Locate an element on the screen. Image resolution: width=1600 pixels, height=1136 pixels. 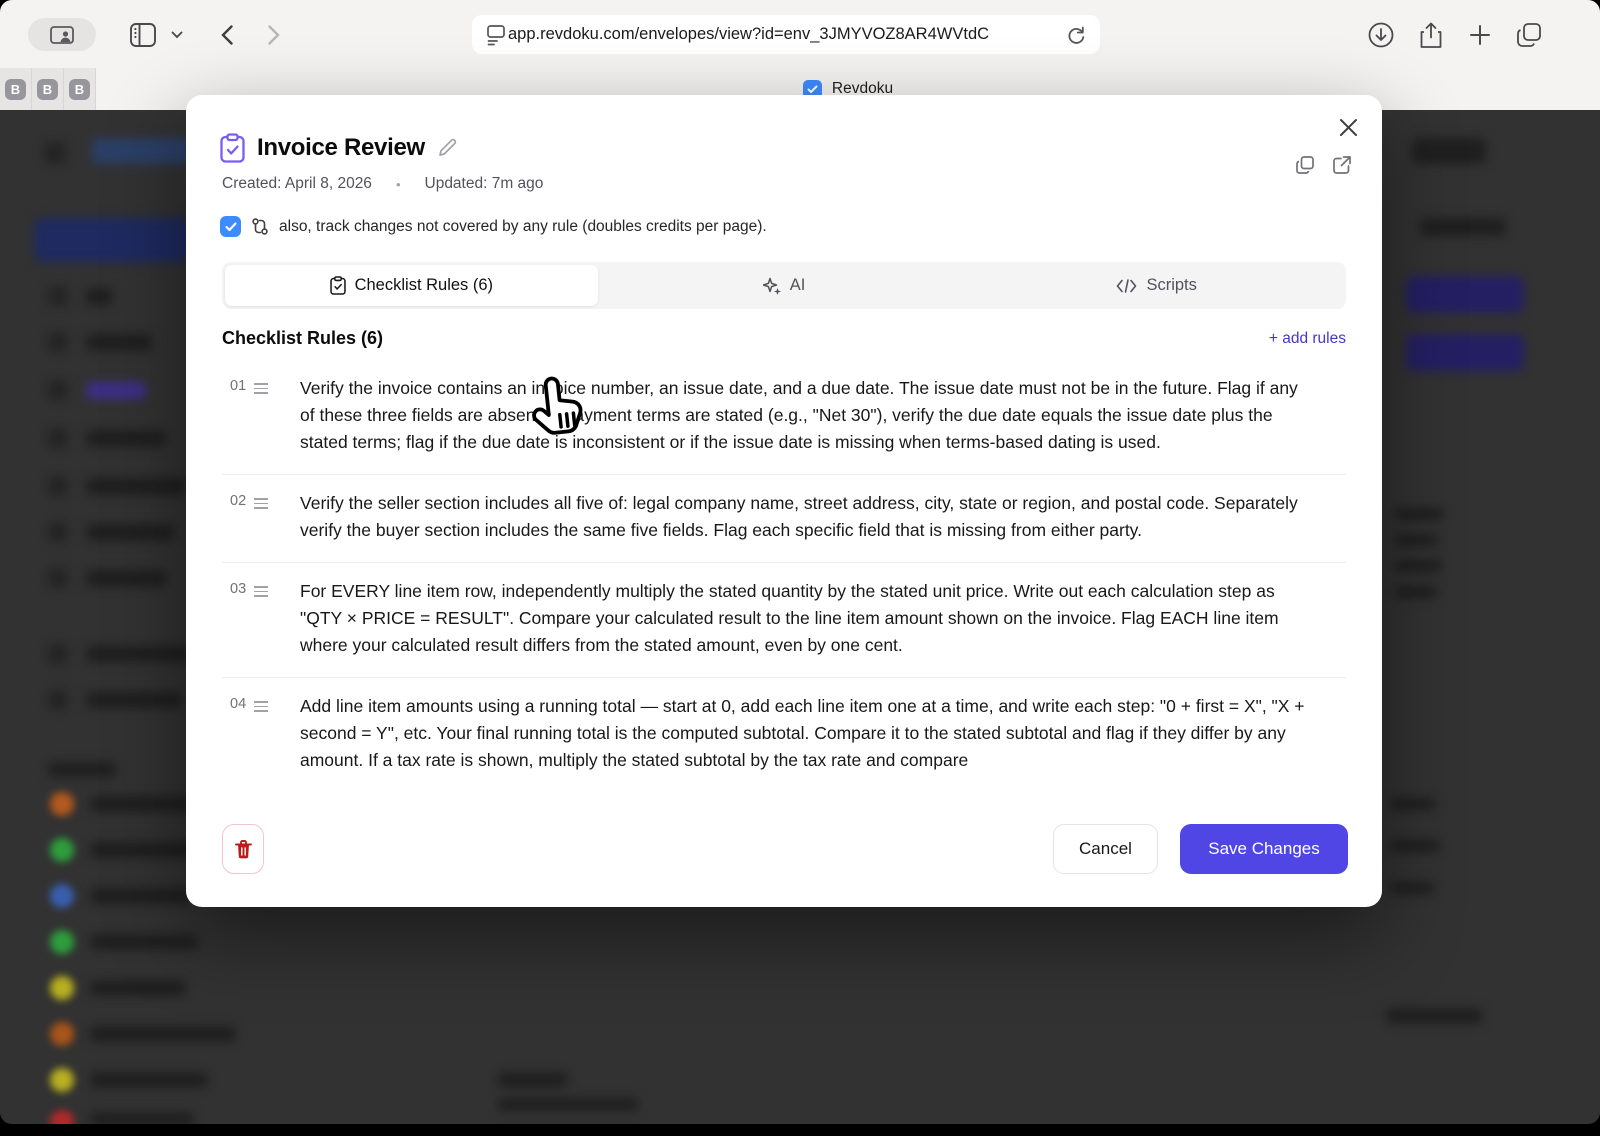
doc-text-line is located at coordinates (568, 1104).